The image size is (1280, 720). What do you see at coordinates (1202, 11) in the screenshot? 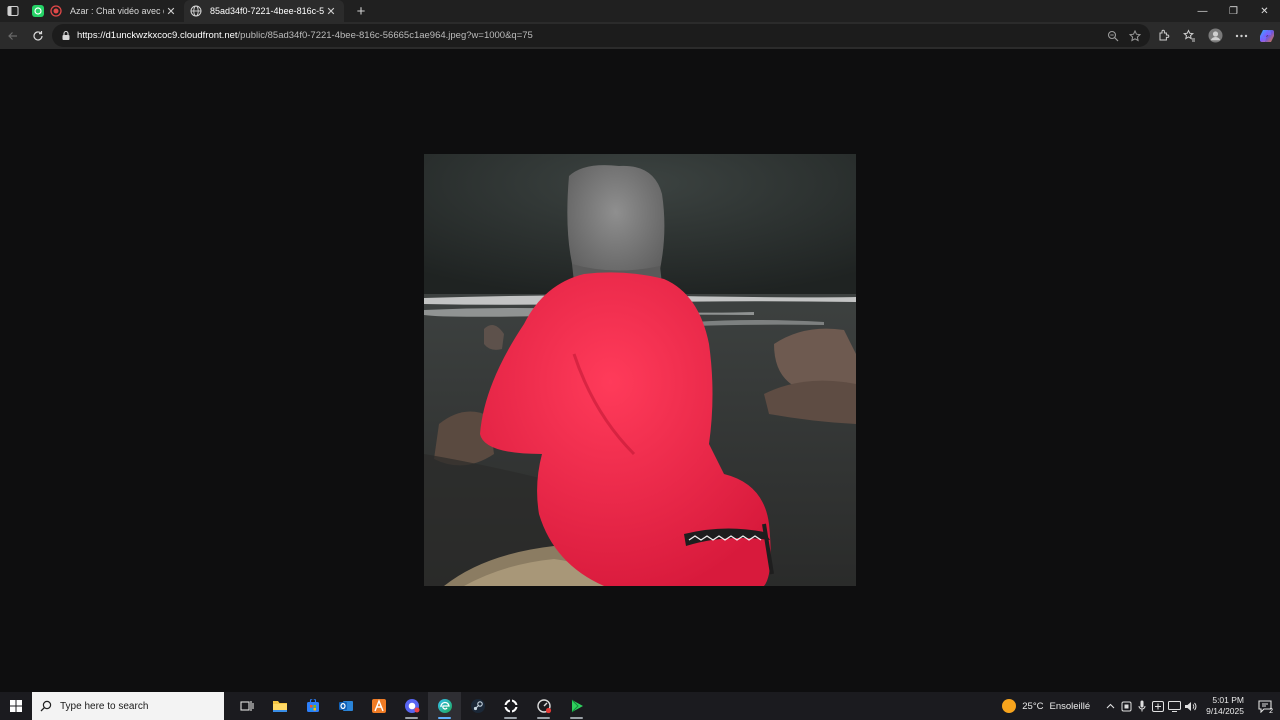
I see `minimize-button: —` at bounding box center [1202, 11].